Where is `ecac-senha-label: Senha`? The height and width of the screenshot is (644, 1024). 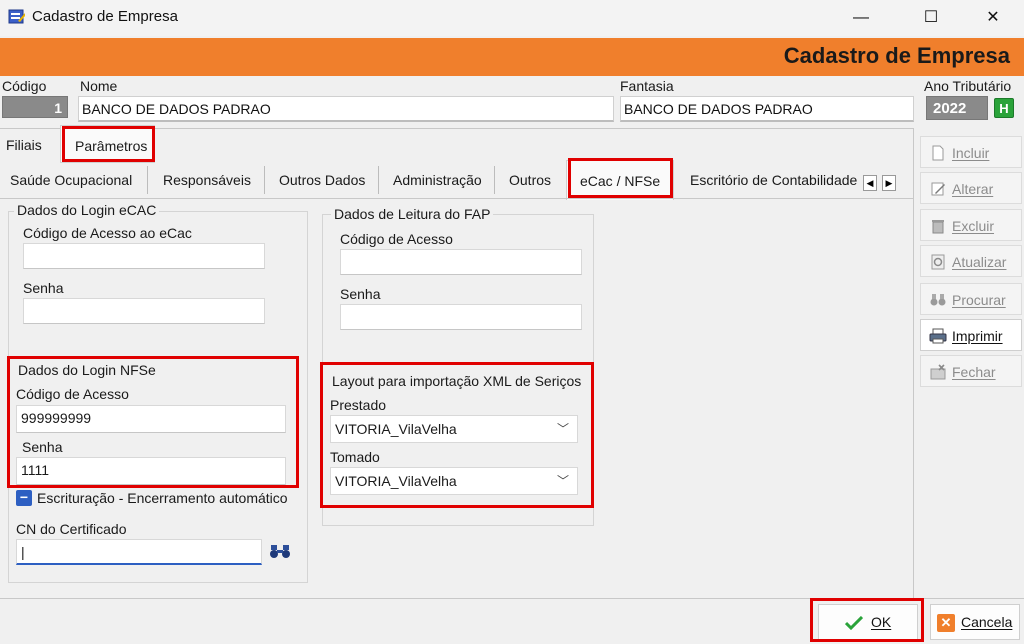
ecac-senha-label: Senha is located at coordinates (43, 288).